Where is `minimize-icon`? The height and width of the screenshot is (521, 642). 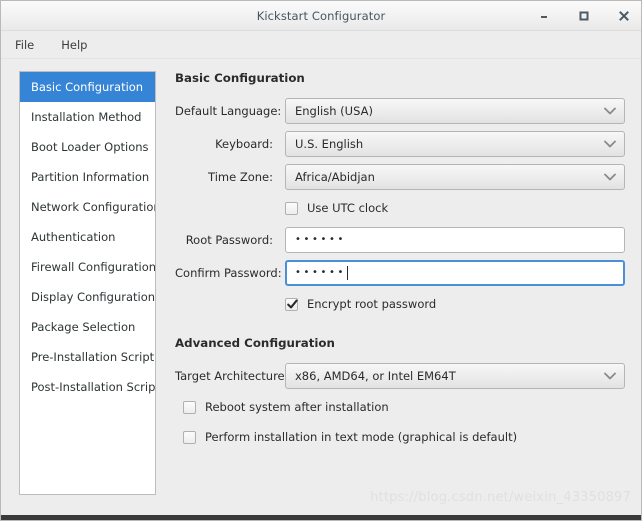 minimize-icon is located at coordinates (544, 16).